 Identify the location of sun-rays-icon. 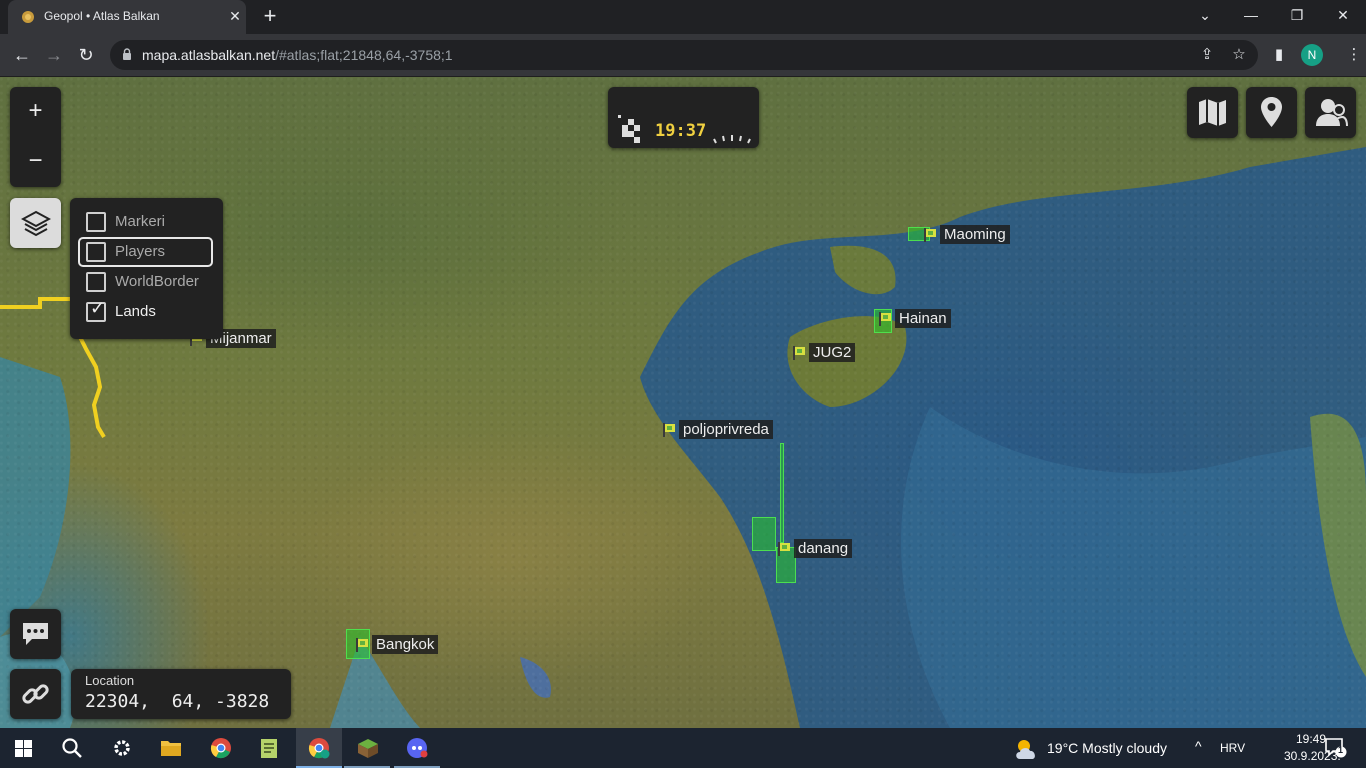
(732, 139).